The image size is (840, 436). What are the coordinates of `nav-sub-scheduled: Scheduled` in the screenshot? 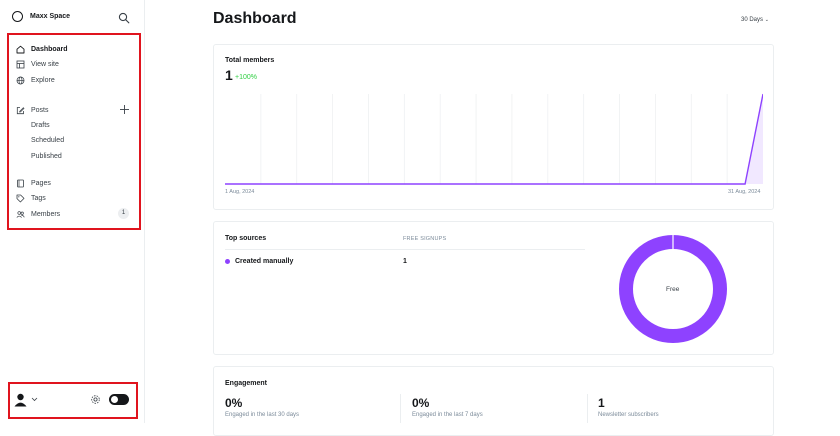 It's located at (47, 140).